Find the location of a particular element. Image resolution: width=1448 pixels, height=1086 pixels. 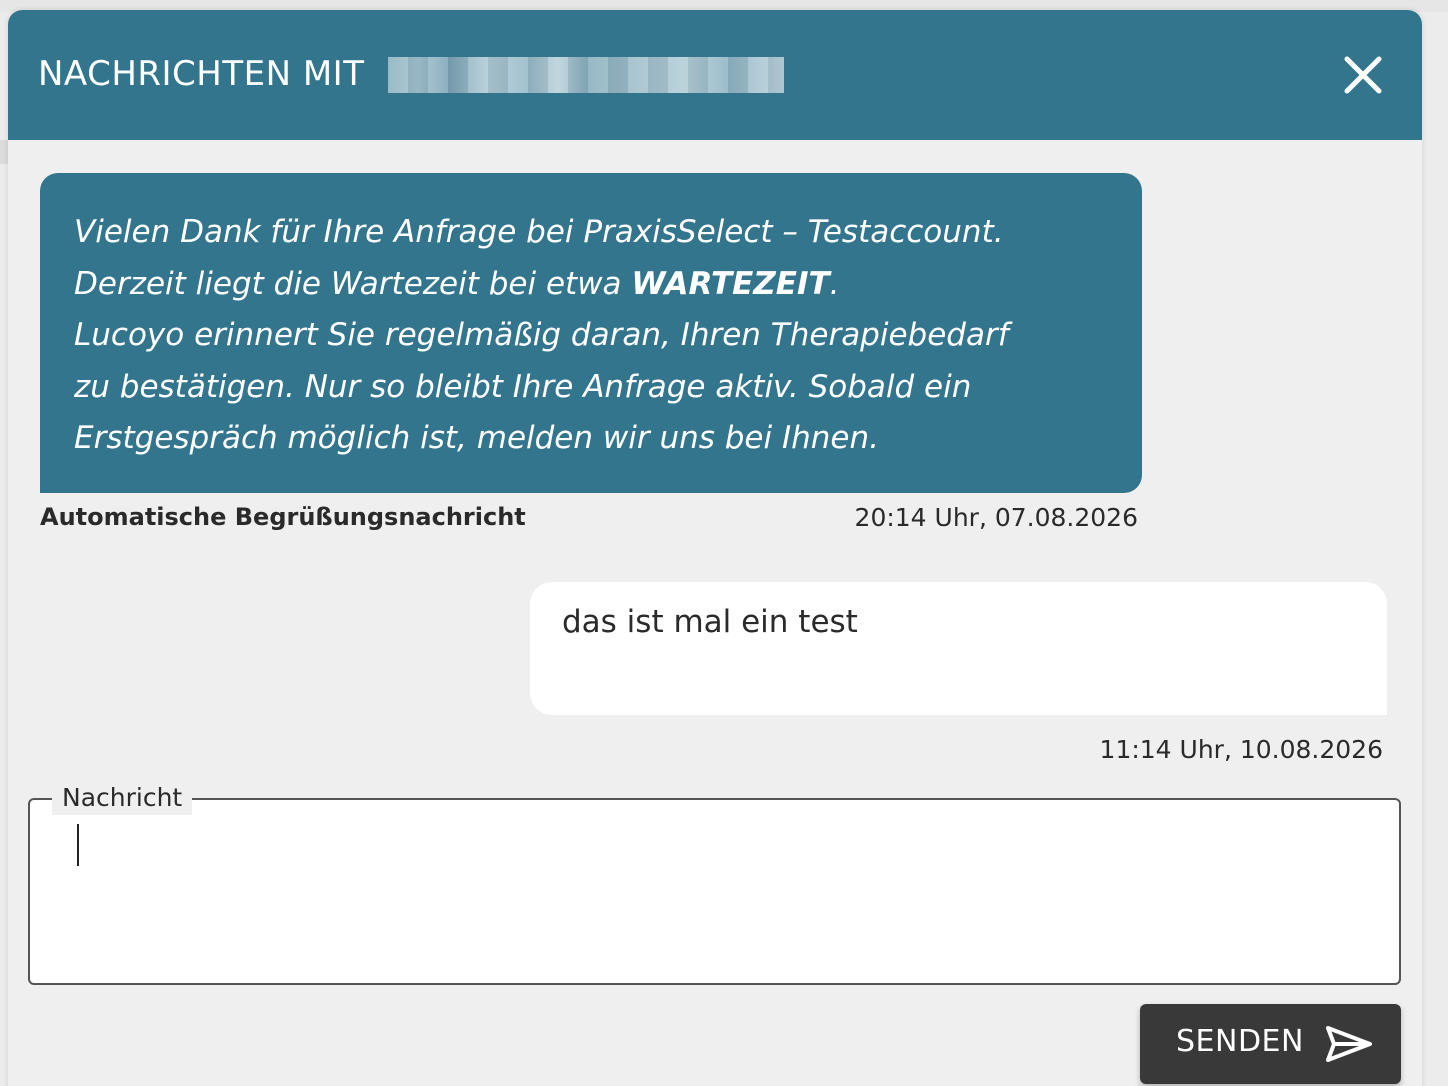

text-cursor is located at coordinates (78, 845).